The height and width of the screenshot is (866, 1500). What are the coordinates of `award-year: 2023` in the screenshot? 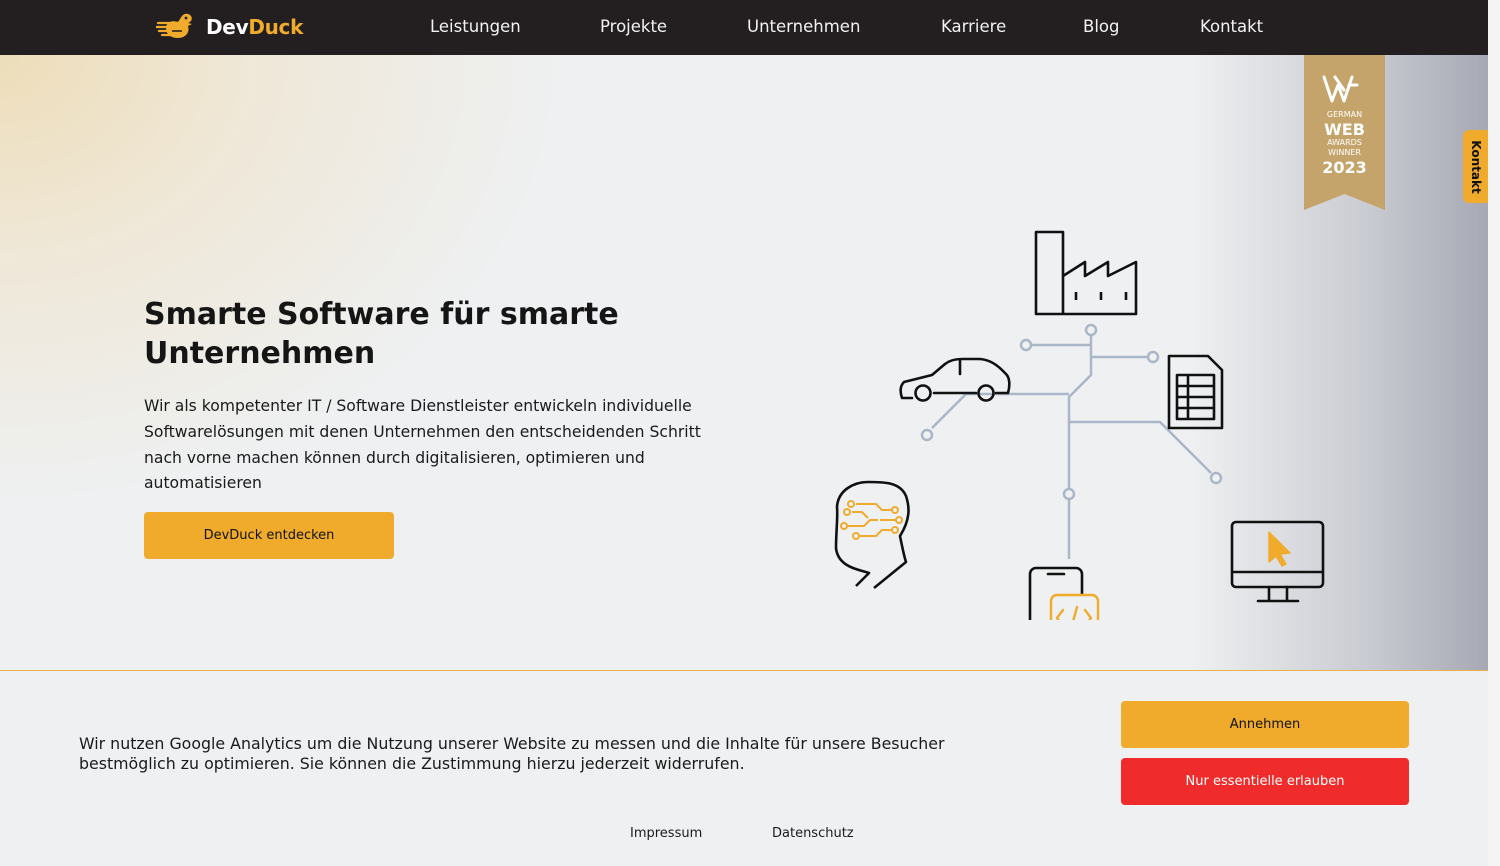 It's located at (1344, 167).